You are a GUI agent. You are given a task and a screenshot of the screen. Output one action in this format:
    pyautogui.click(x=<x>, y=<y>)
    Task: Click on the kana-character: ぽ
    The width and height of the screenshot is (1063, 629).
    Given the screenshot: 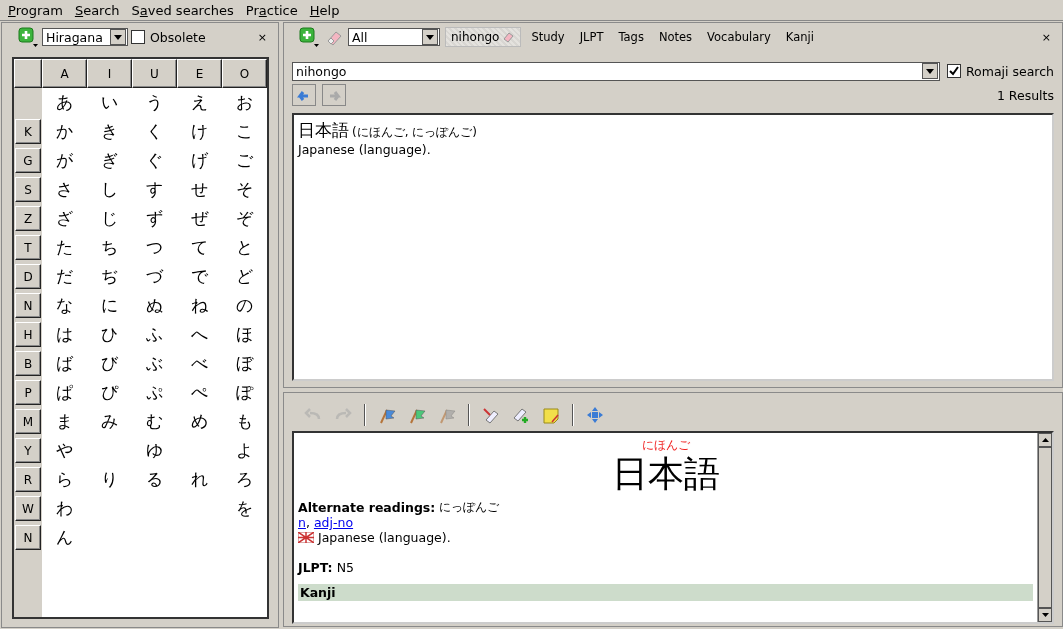 What is the action you would take?
    pyautogui.click(x=244, y=392)
    